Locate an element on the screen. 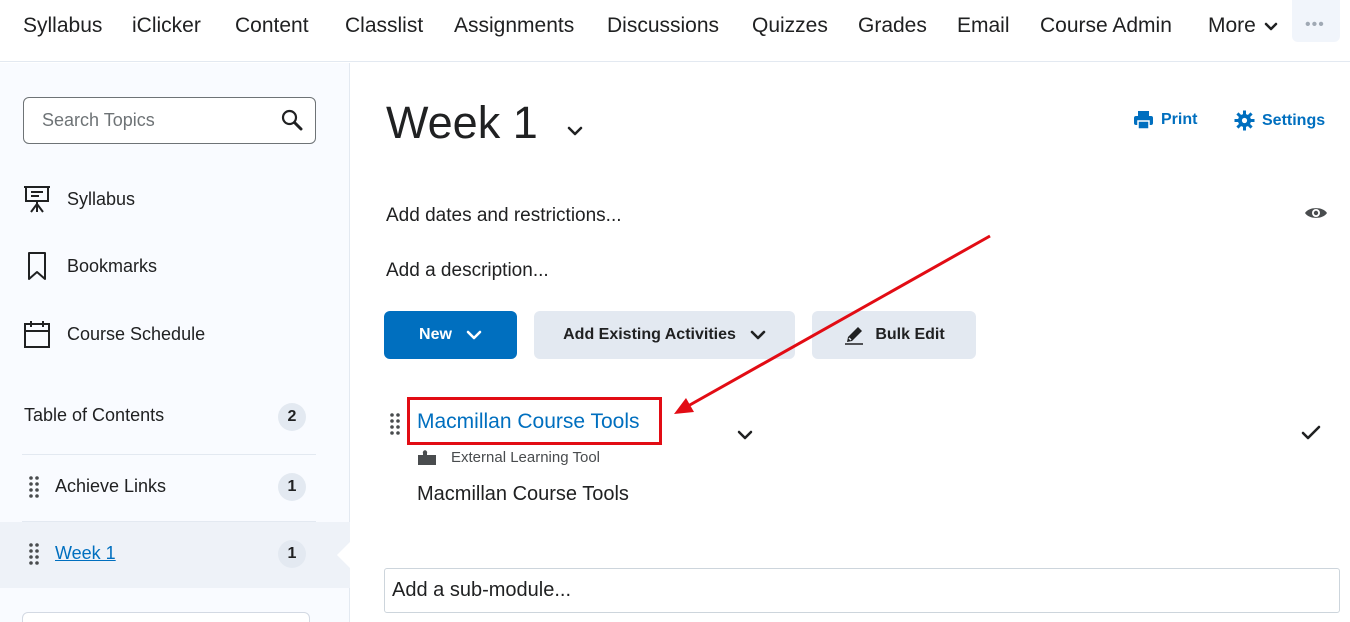 The image size is (1350, 622). search-placeholder: Search Topics is located at coordinates (98, 120).